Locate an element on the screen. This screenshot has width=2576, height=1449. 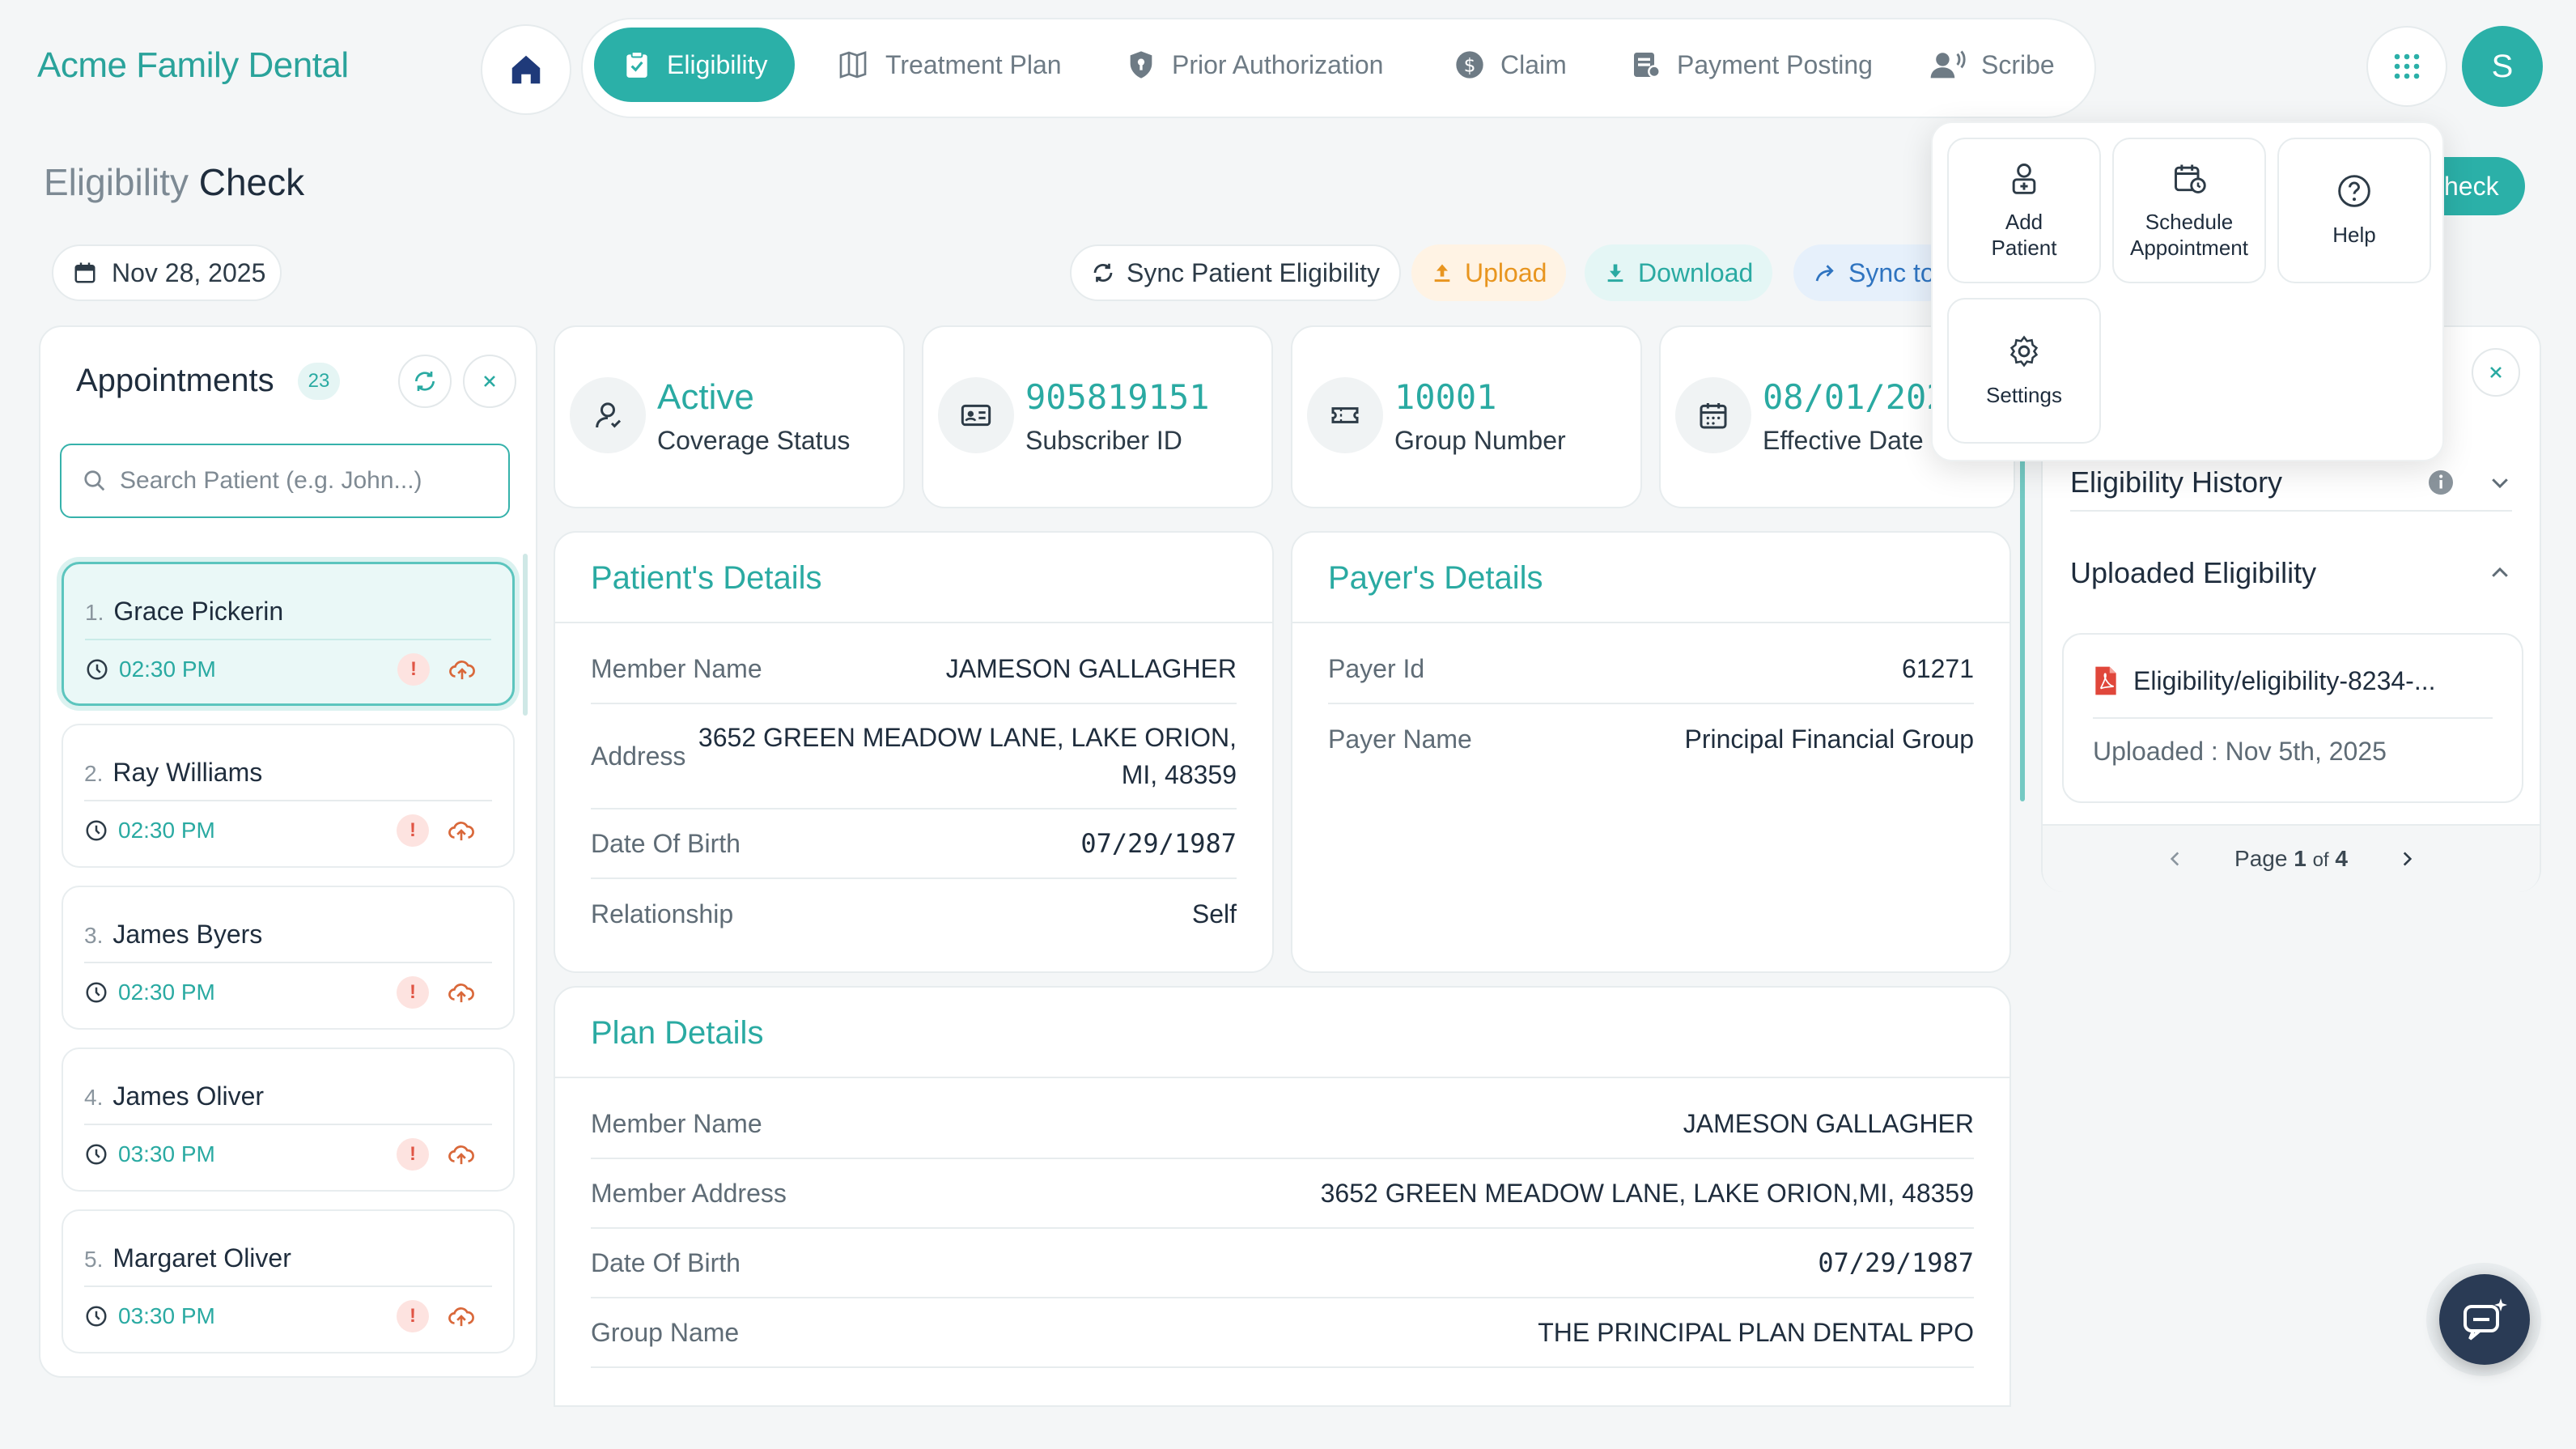
patient-details-title: Patient's Details is located at coordinates (706, 578).